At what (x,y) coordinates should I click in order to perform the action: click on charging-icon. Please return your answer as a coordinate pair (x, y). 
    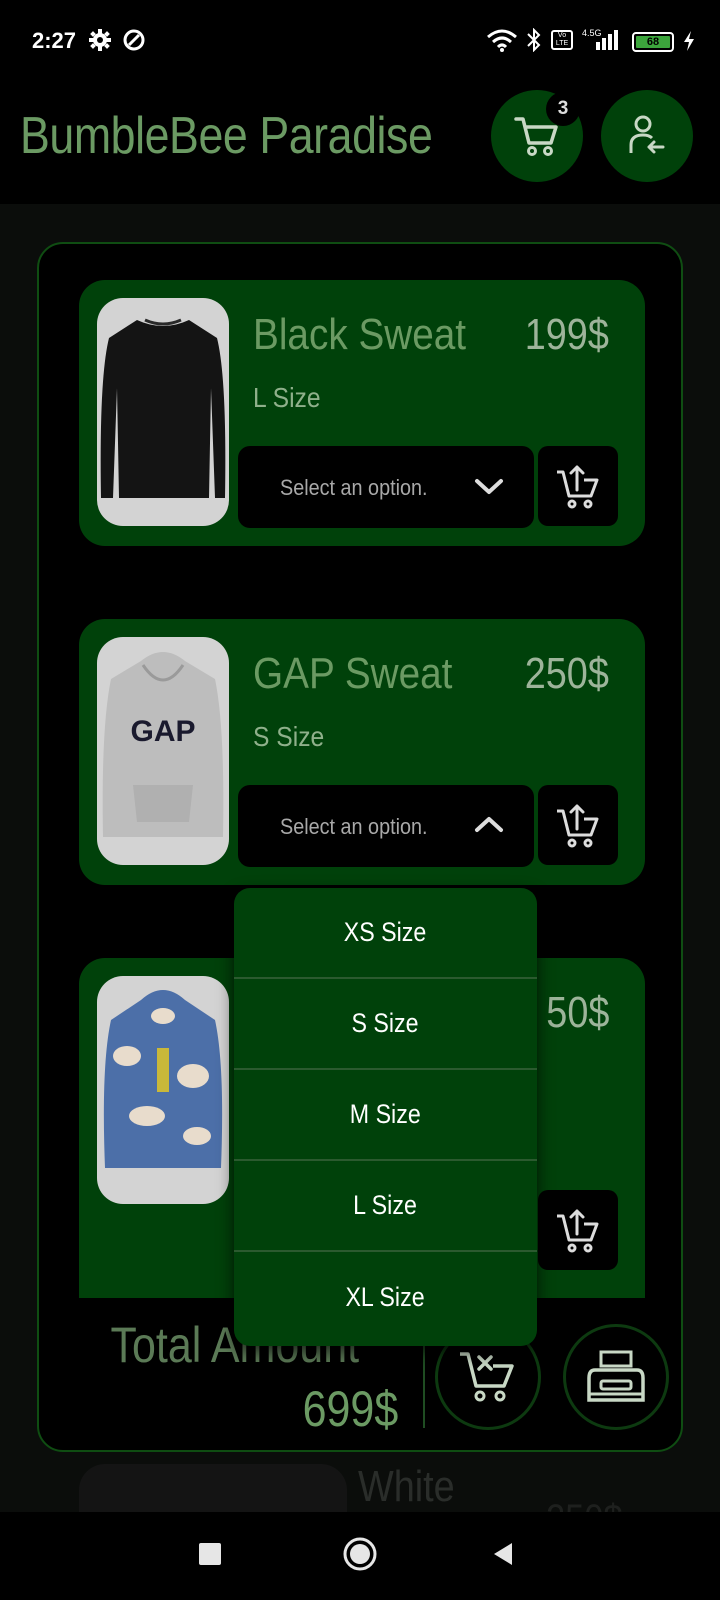
    Looking at the image, I should click on (689, 41).